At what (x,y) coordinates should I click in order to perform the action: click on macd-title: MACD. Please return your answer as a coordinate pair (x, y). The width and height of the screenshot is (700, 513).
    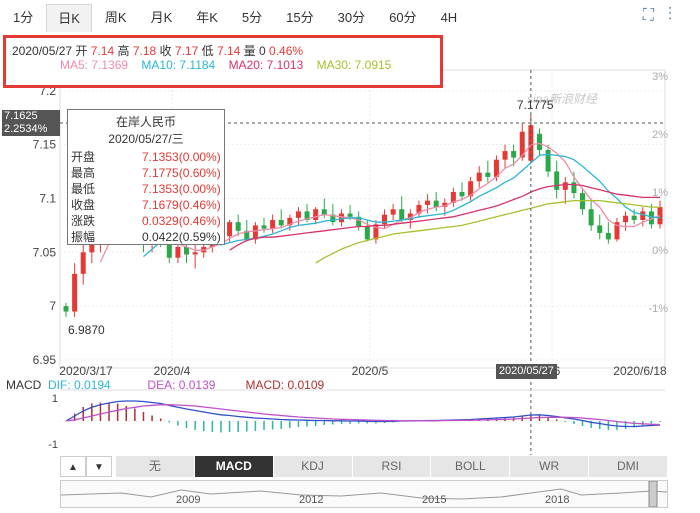
    Looking at the image, I should click on (24, 385).